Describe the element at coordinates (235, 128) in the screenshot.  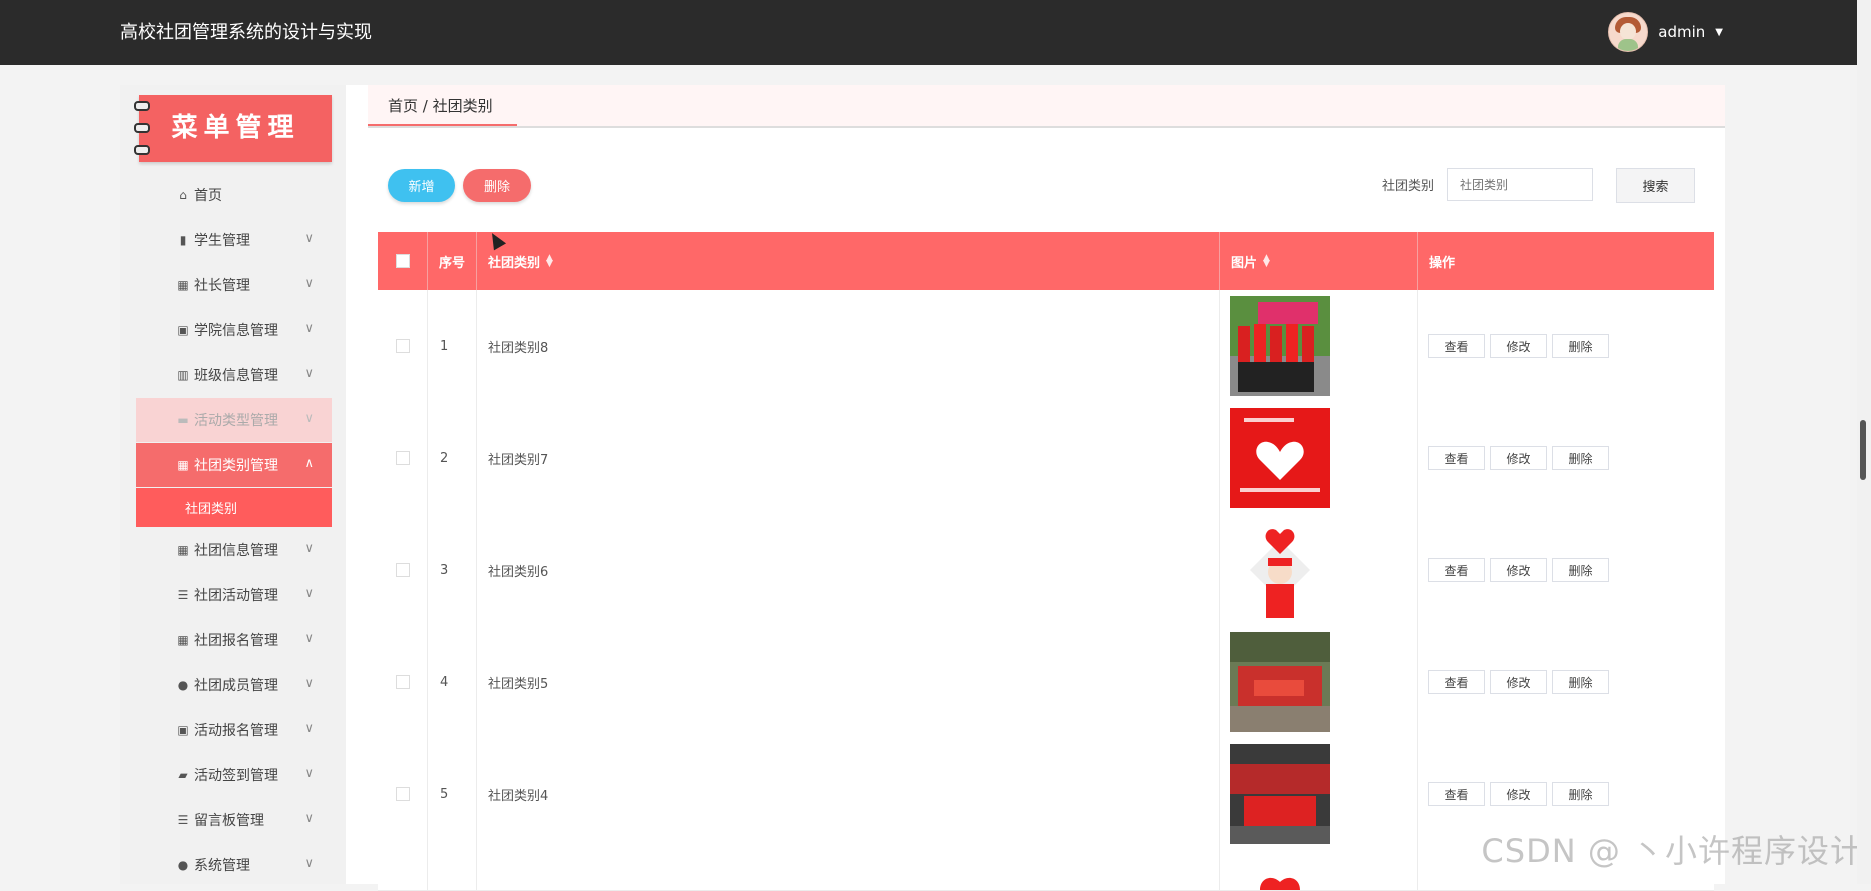
I see `menu-banner-title: 菜单管理` at that location.